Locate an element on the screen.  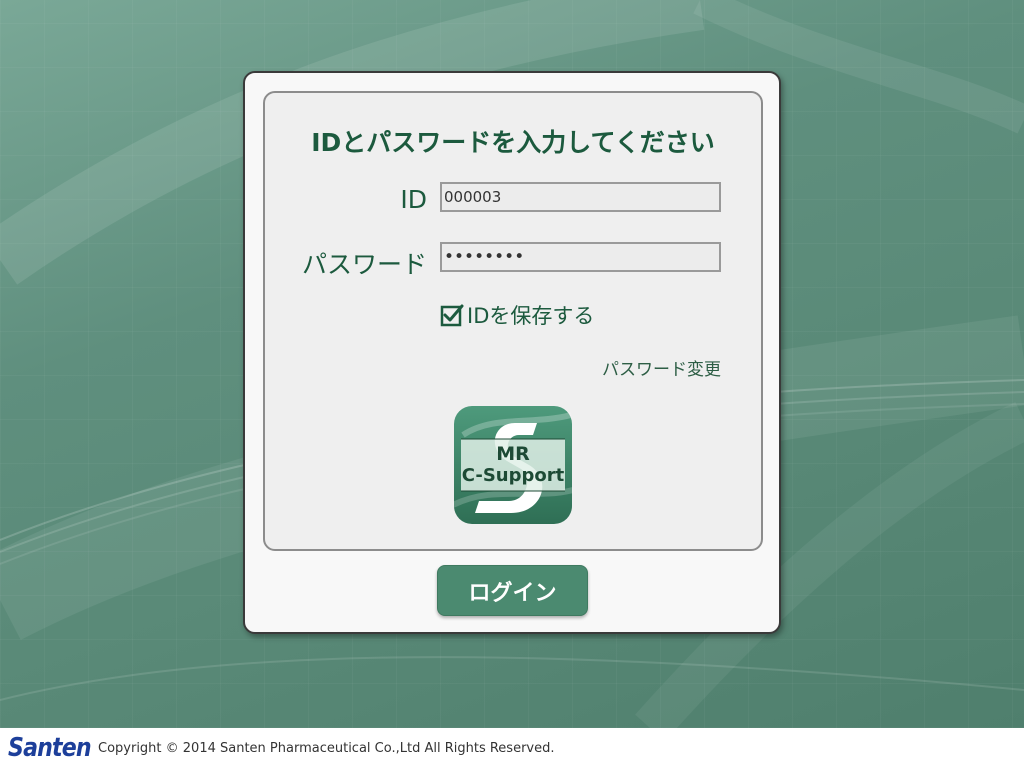
remember-id-label: IDを保存する is located at coordinates (531, 316).